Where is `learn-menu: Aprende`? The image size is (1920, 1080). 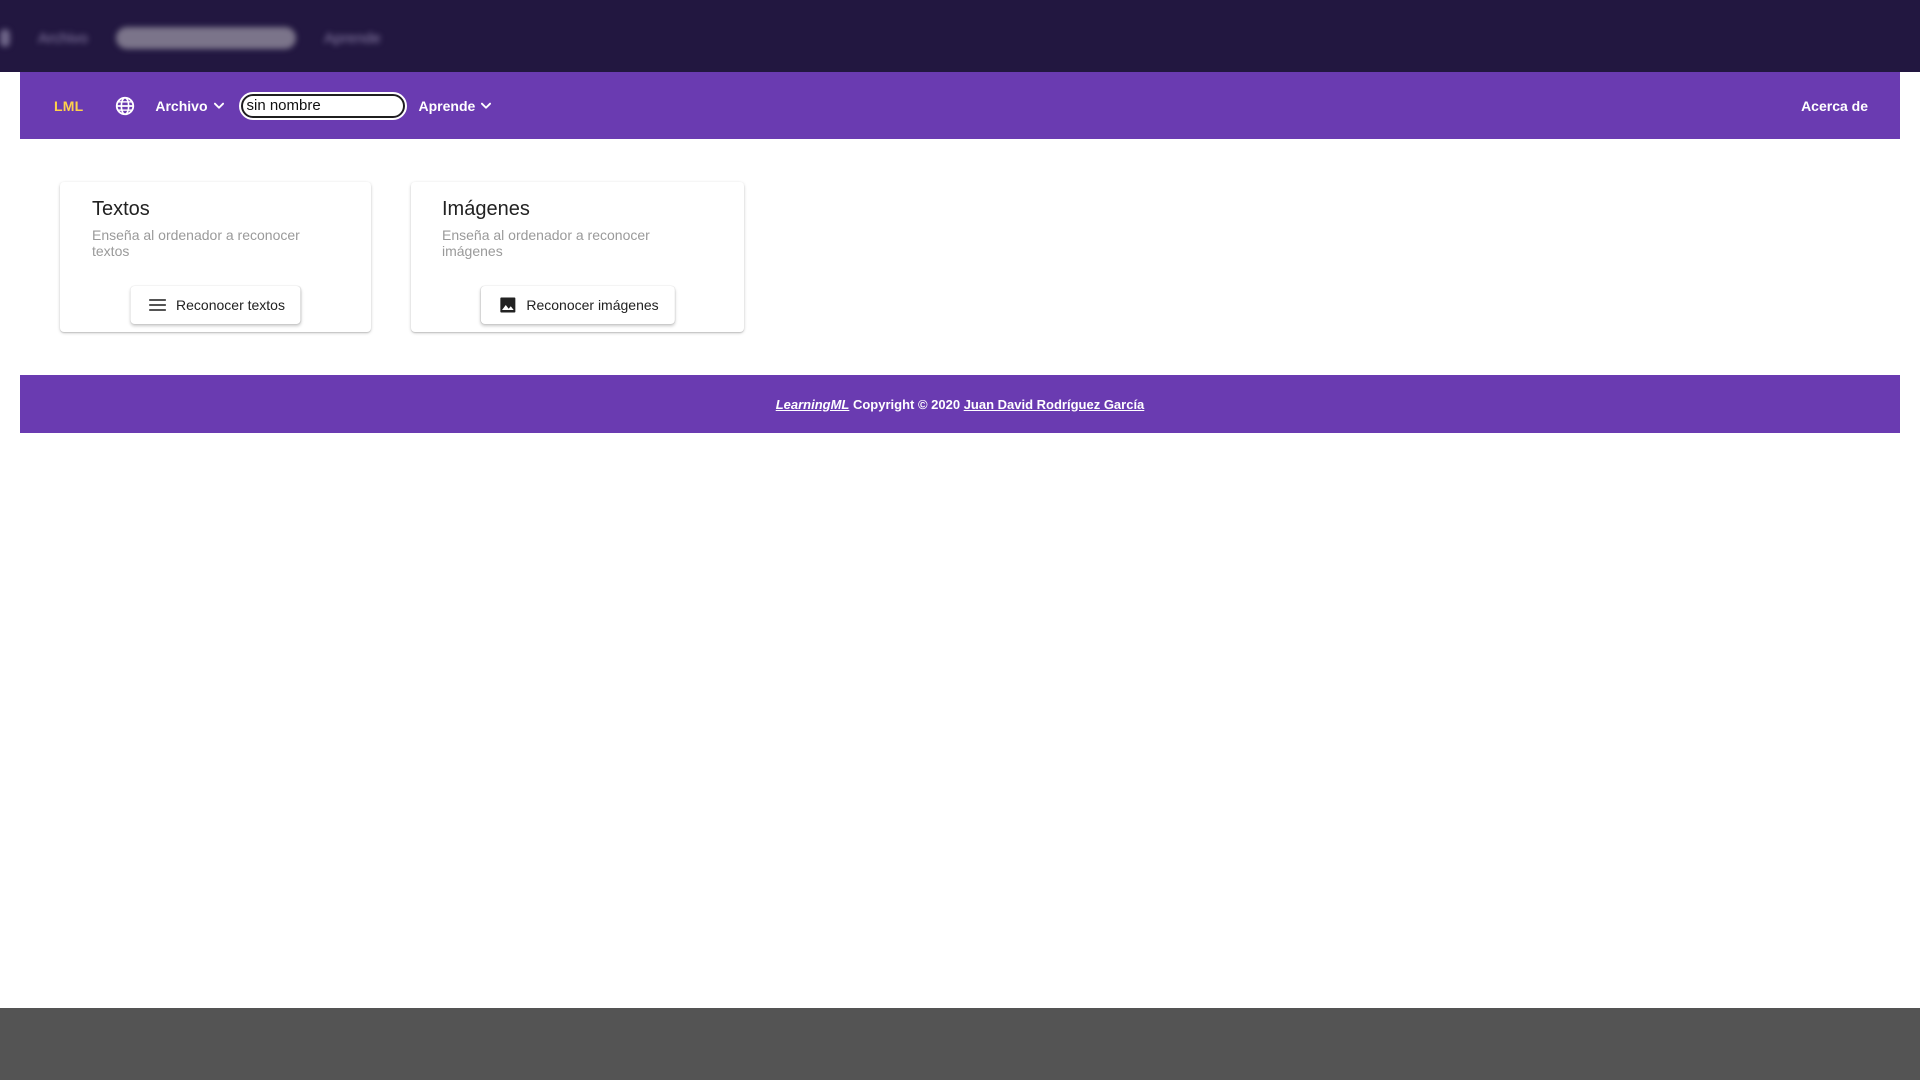
learn-menu: Aprende is located at coordinates (457, 106).